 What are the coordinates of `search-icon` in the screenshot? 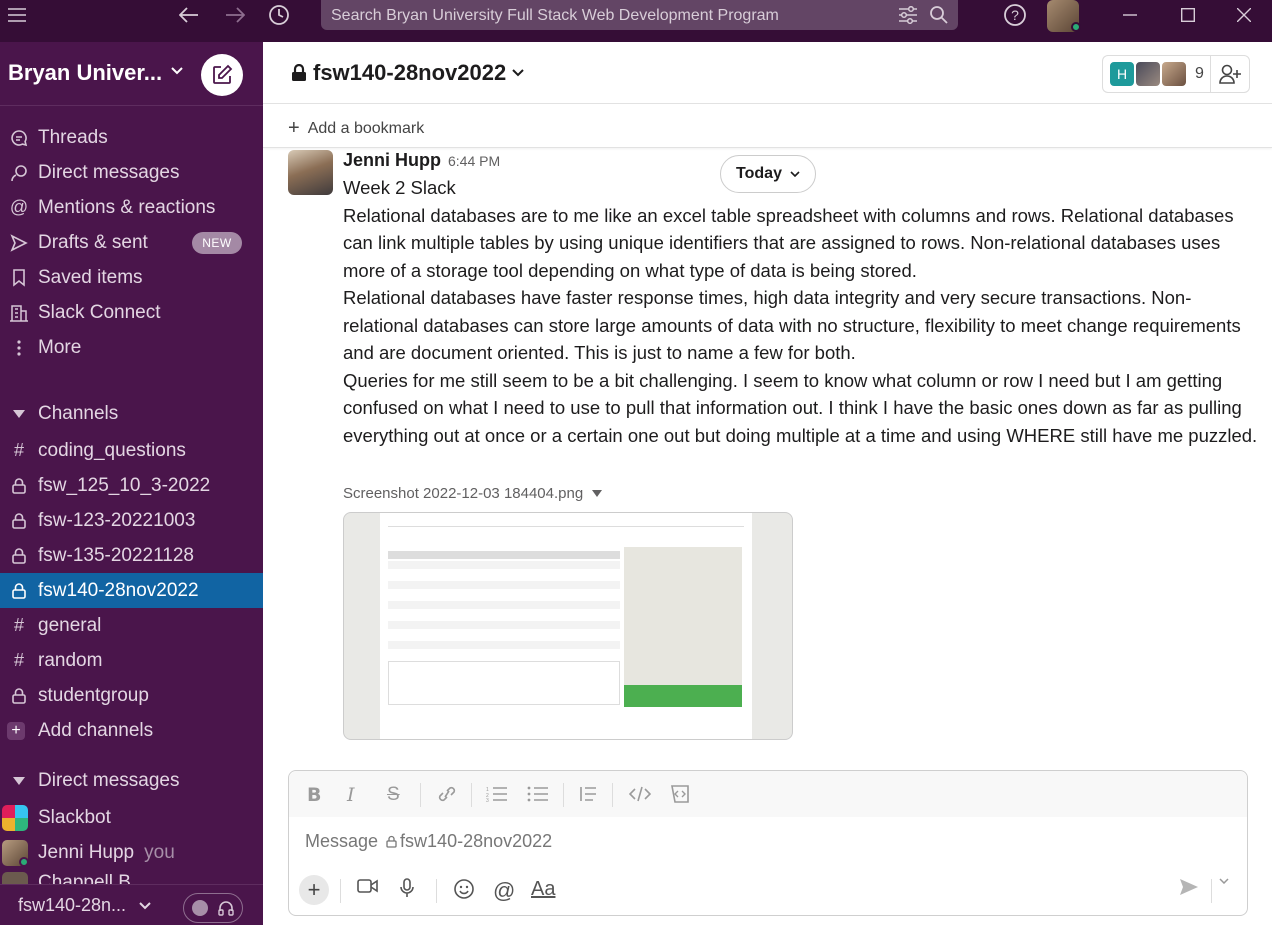 It's located at (939, 15).